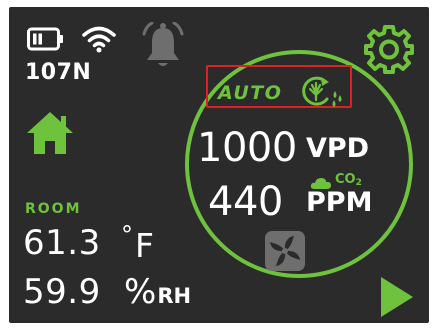 Image resolution: width=433 pixels, height=329 pixels. Describe the element at coordinates (127, 235) in the screenshot. I see `degree-symbol: °` at that location.